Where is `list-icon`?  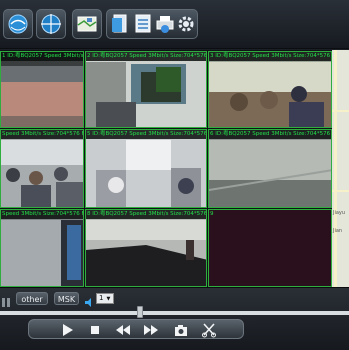 list-icon is located at coordinates (143, 23).